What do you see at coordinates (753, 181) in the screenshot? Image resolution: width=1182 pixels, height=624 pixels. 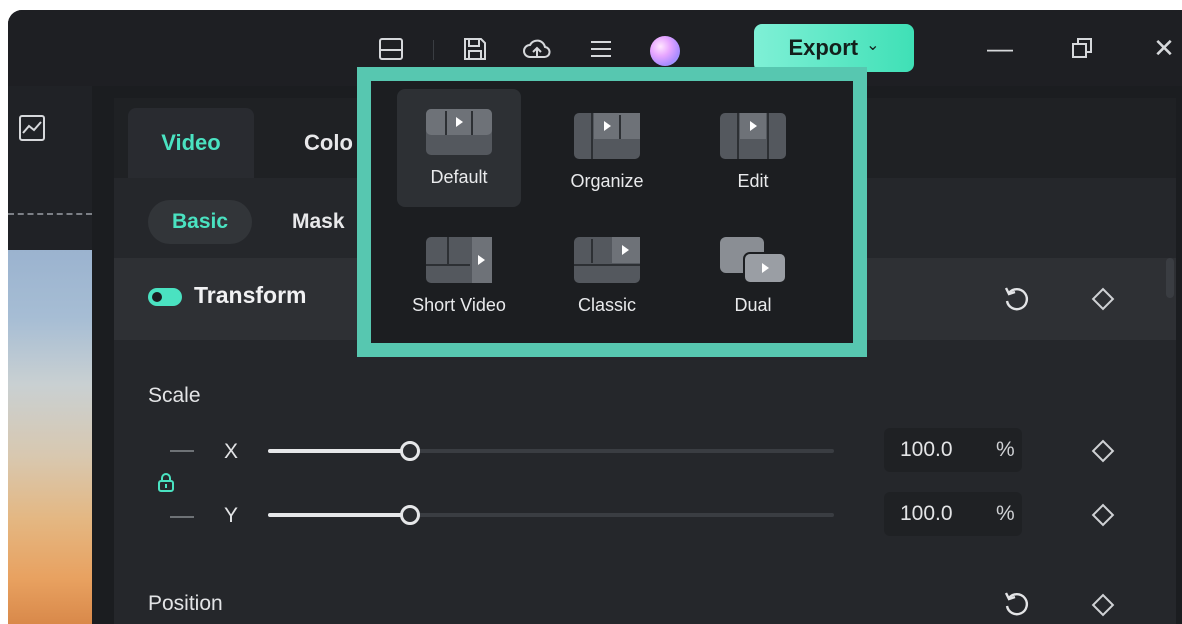 I see `layout-edit-label: Edit` at bounding box center [753, 181].